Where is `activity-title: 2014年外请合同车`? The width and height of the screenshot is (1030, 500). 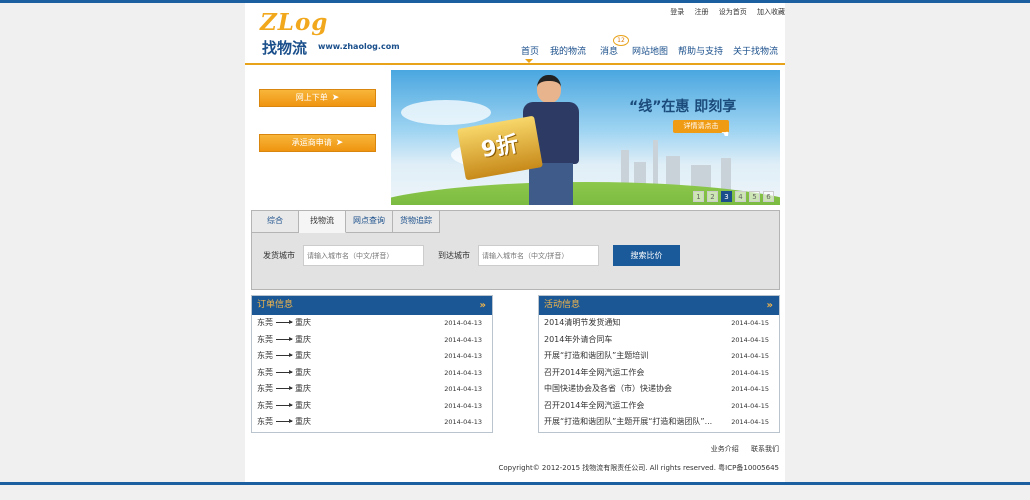 activity-title: 2014年外请合同车 is located at coordinates (578, 339).